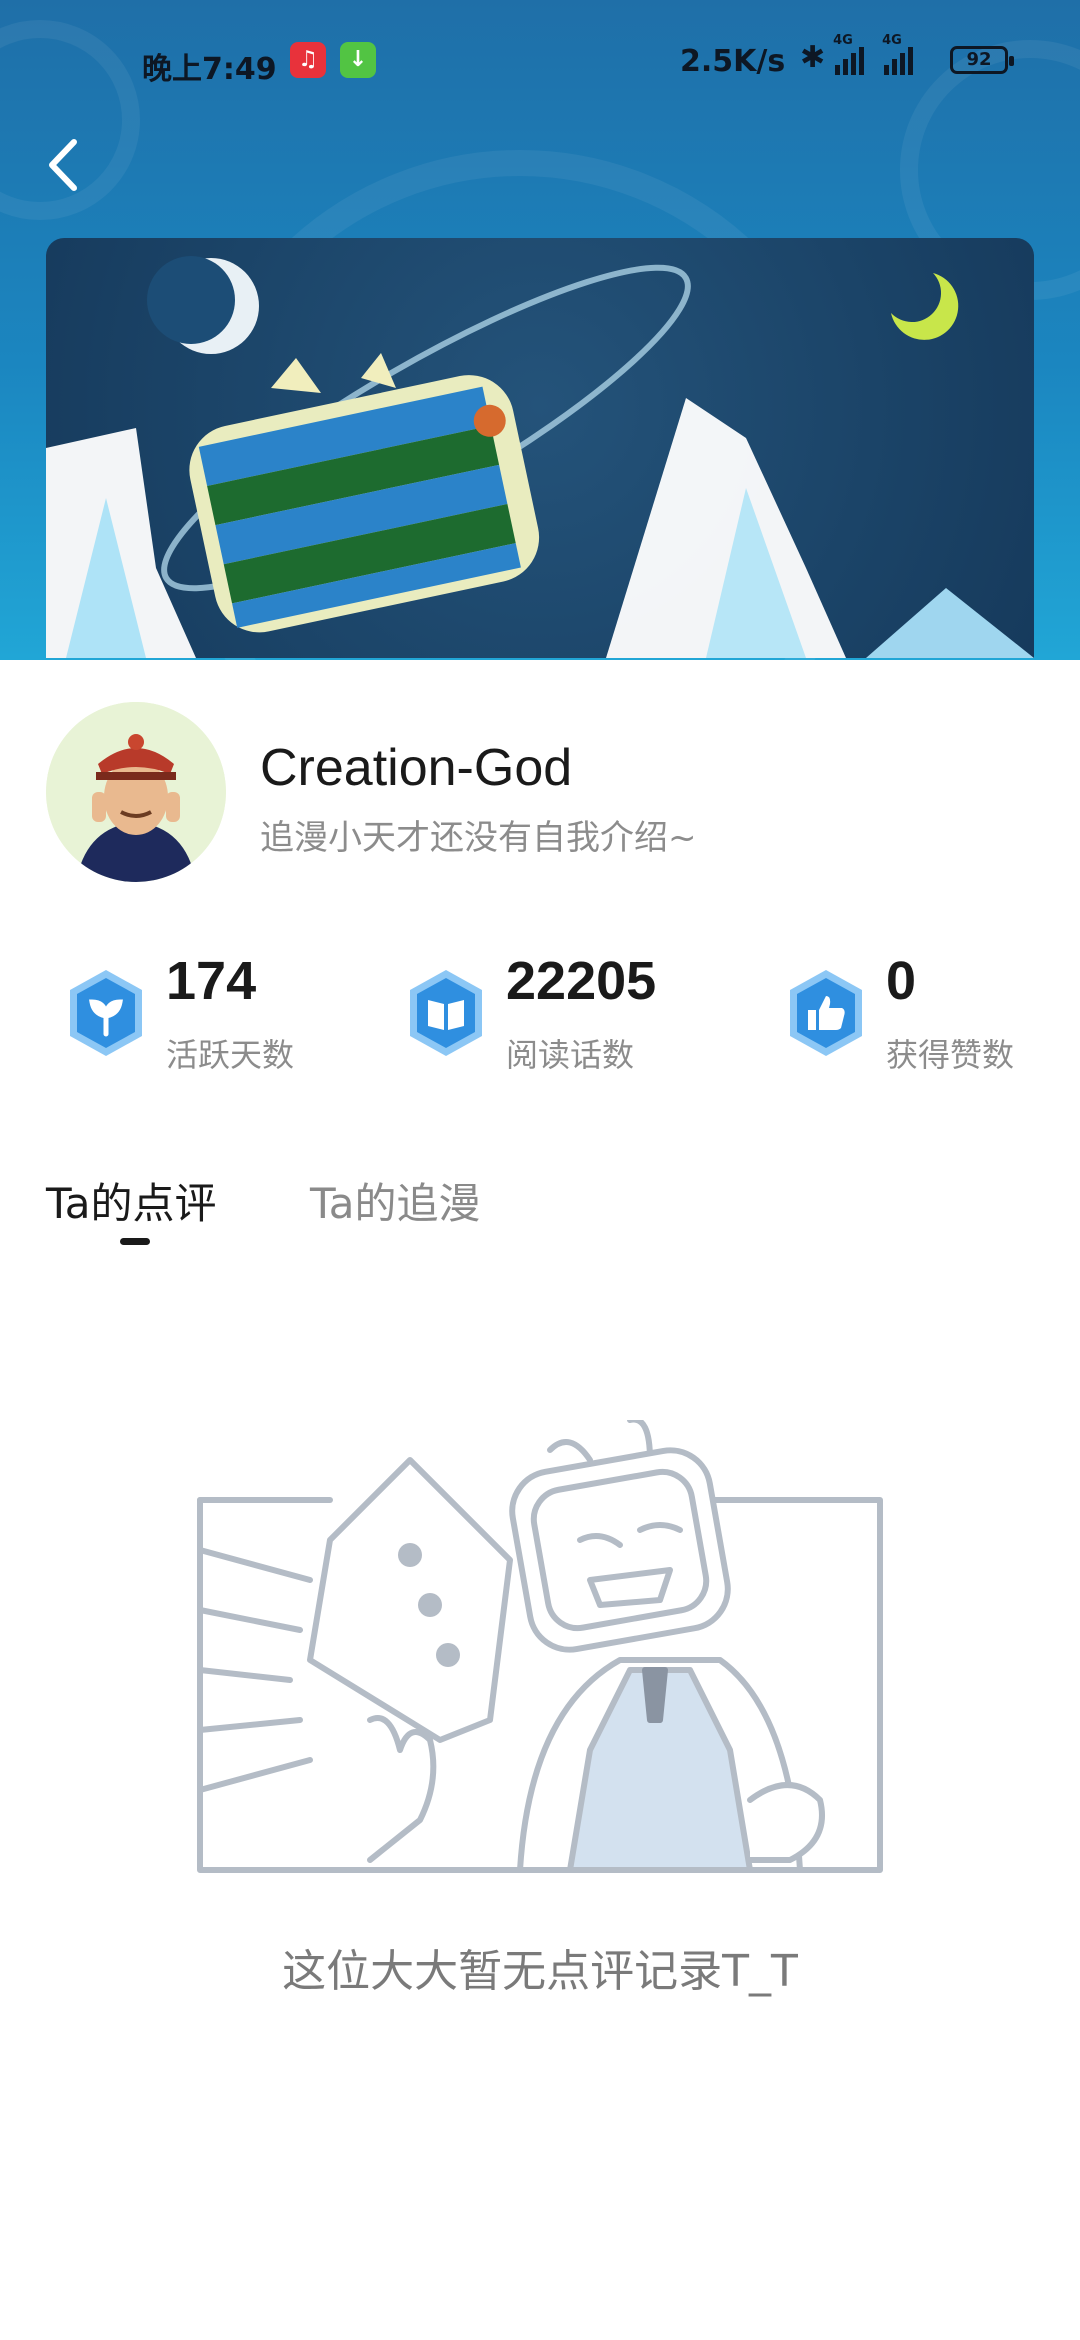 The width and height of the screenshot is (1080, 2340). I want to click on stat-value: 0, so click(901, 981).